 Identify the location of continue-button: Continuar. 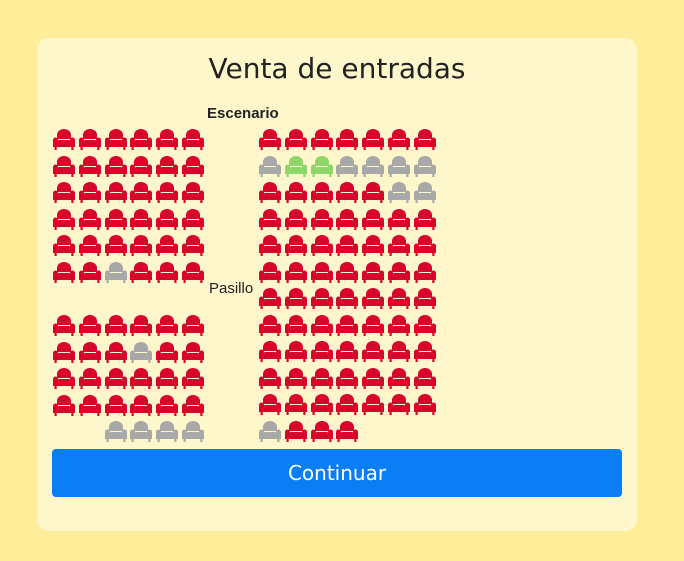
(337, 473).